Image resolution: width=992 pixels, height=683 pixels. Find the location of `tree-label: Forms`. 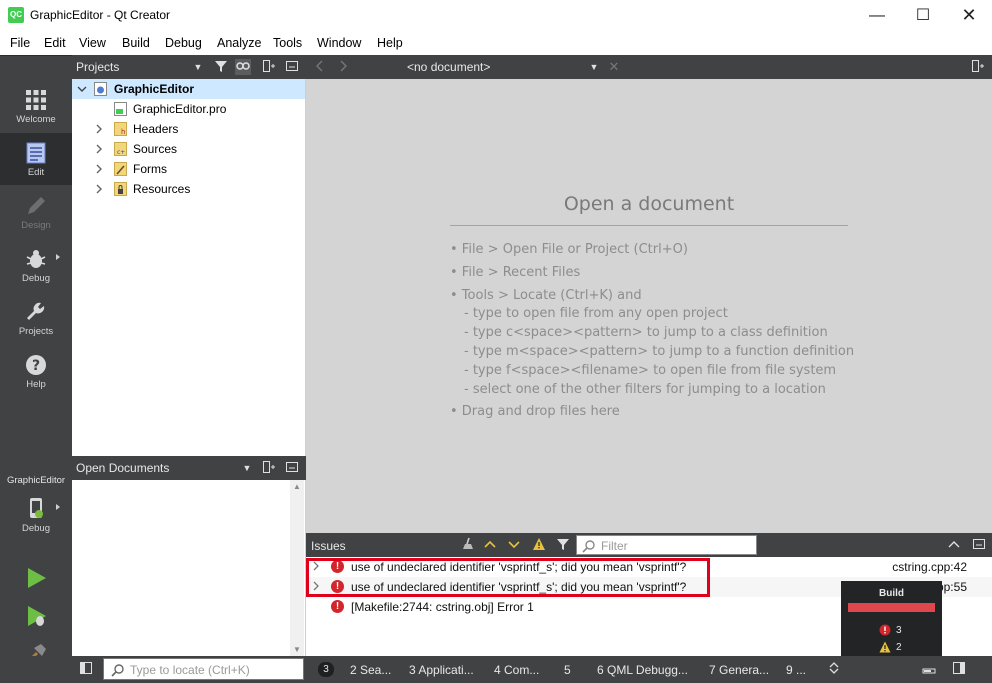

tree-label: Forms is located at coordinates (150, 169).